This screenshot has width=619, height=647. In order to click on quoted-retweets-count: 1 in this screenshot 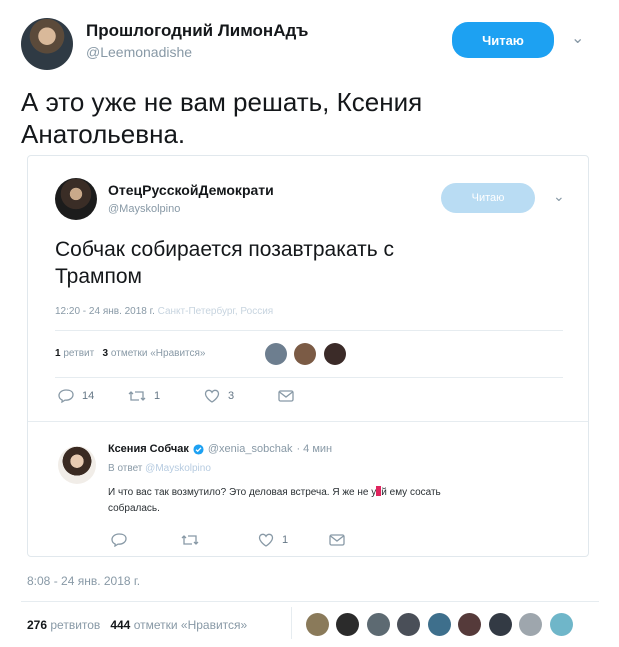, I will do `click(58, 353)`.